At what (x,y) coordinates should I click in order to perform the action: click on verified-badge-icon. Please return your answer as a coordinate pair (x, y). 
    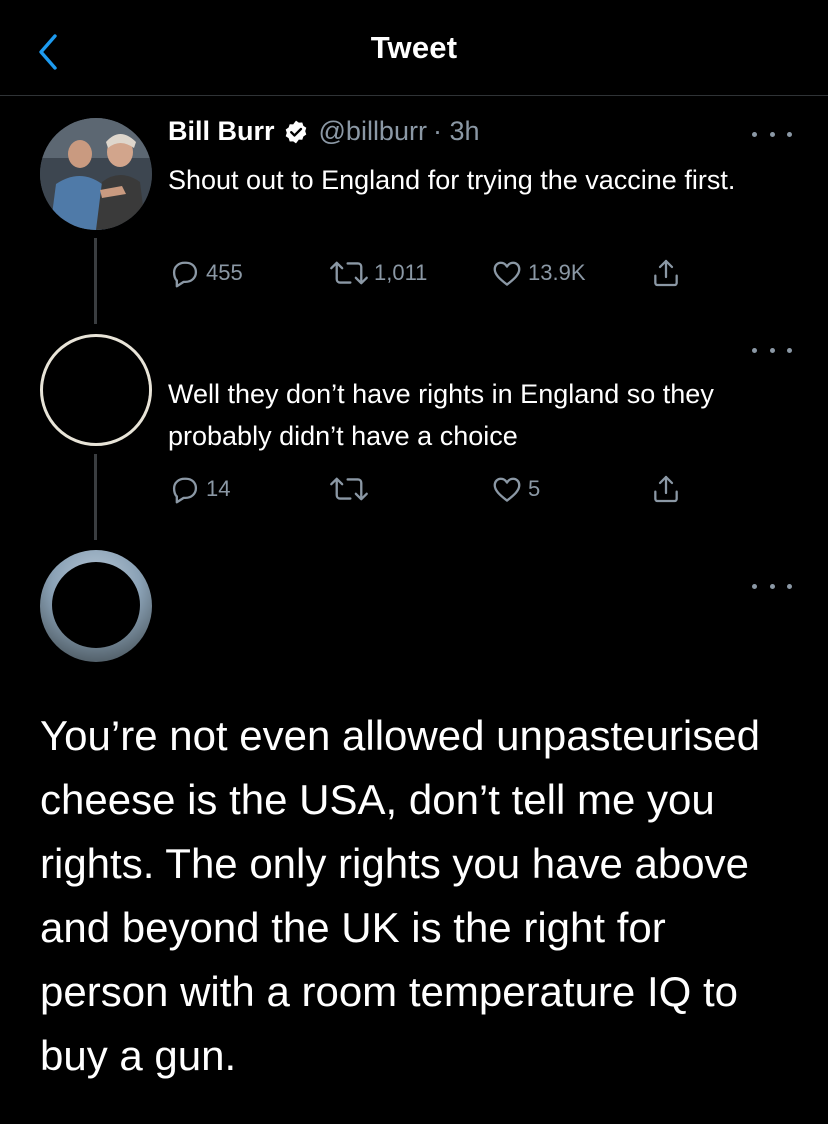
    Looking at the image, I should click on (296, 132).